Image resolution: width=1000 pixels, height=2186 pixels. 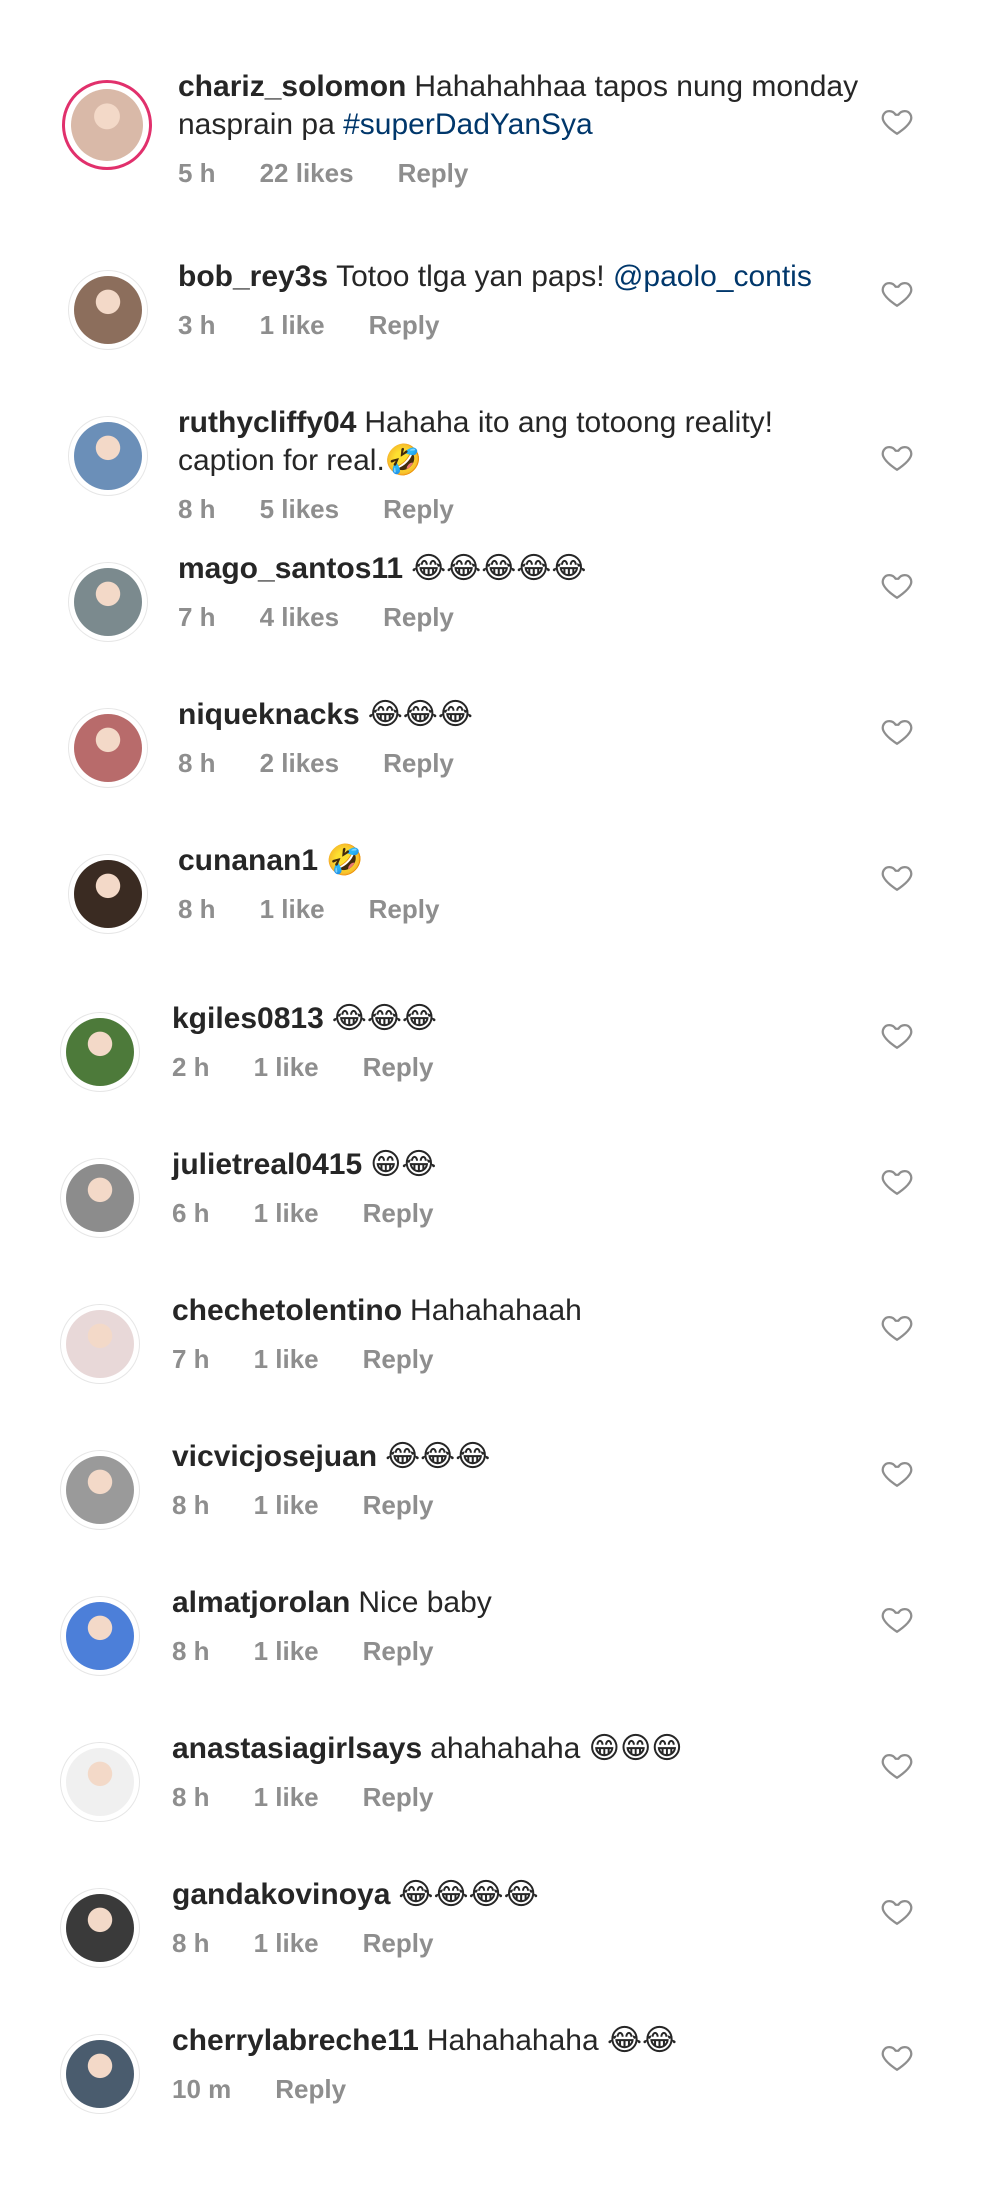 What do you see at coordinates (496, 1310) in the screenshot?
I see `comment-body: Hahahahaah` at bounding box center [496, 1310].